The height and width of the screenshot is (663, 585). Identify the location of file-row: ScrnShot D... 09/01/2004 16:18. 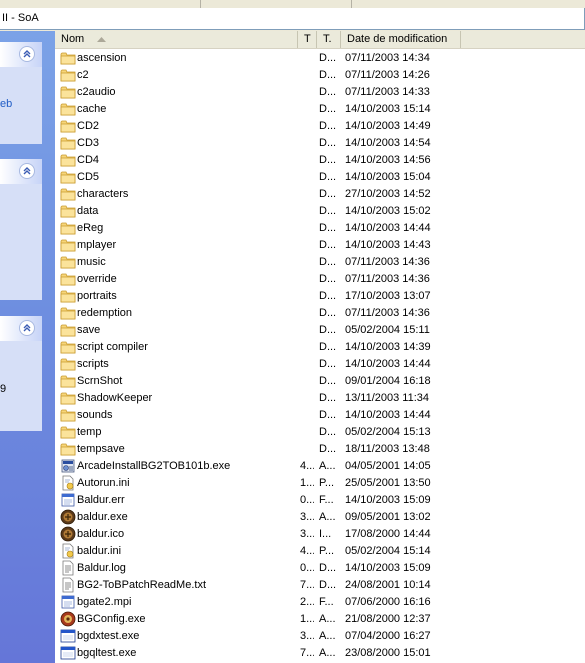
(320, 381).